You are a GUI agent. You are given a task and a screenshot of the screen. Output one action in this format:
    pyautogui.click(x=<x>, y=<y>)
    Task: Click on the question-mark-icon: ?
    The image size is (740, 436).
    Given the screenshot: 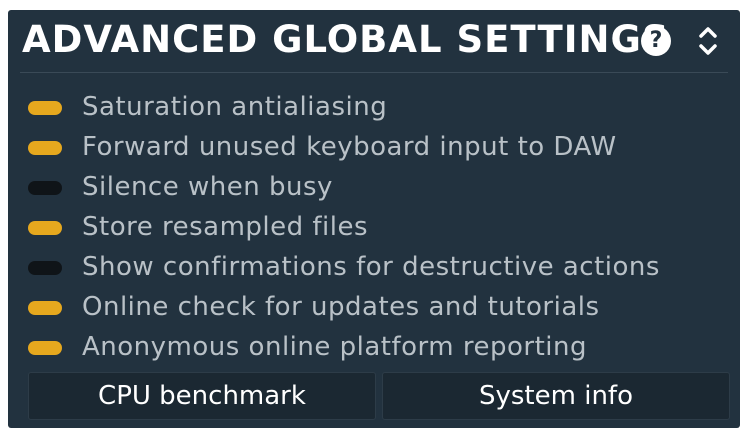 What is the action you would take?
    pyautogui.click(x=656, y=41)
    